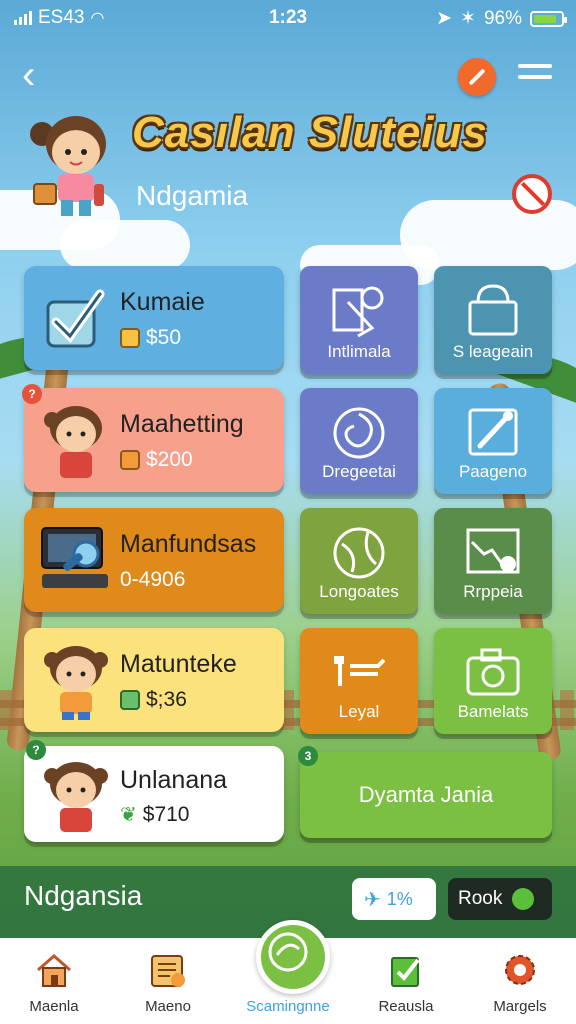 Image resolution: width=576 pixels, height=1024 pixels. I want to click on card-price: $200, so click(156, 460).